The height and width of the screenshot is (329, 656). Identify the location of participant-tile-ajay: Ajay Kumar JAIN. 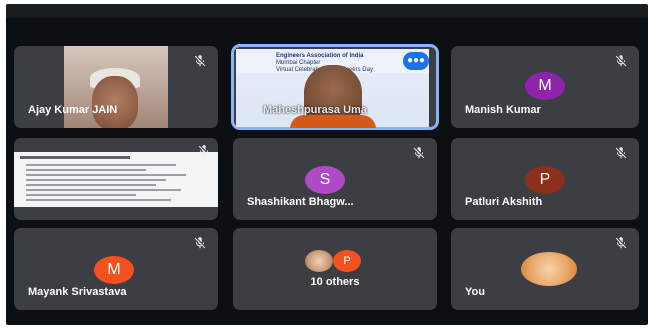
(116, 87).